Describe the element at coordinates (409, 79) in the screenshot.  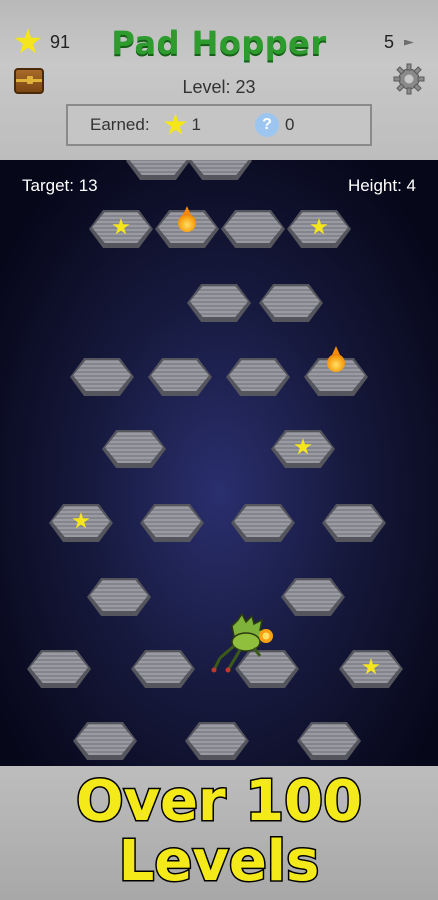
I see `settings-gear-icon` at that location.